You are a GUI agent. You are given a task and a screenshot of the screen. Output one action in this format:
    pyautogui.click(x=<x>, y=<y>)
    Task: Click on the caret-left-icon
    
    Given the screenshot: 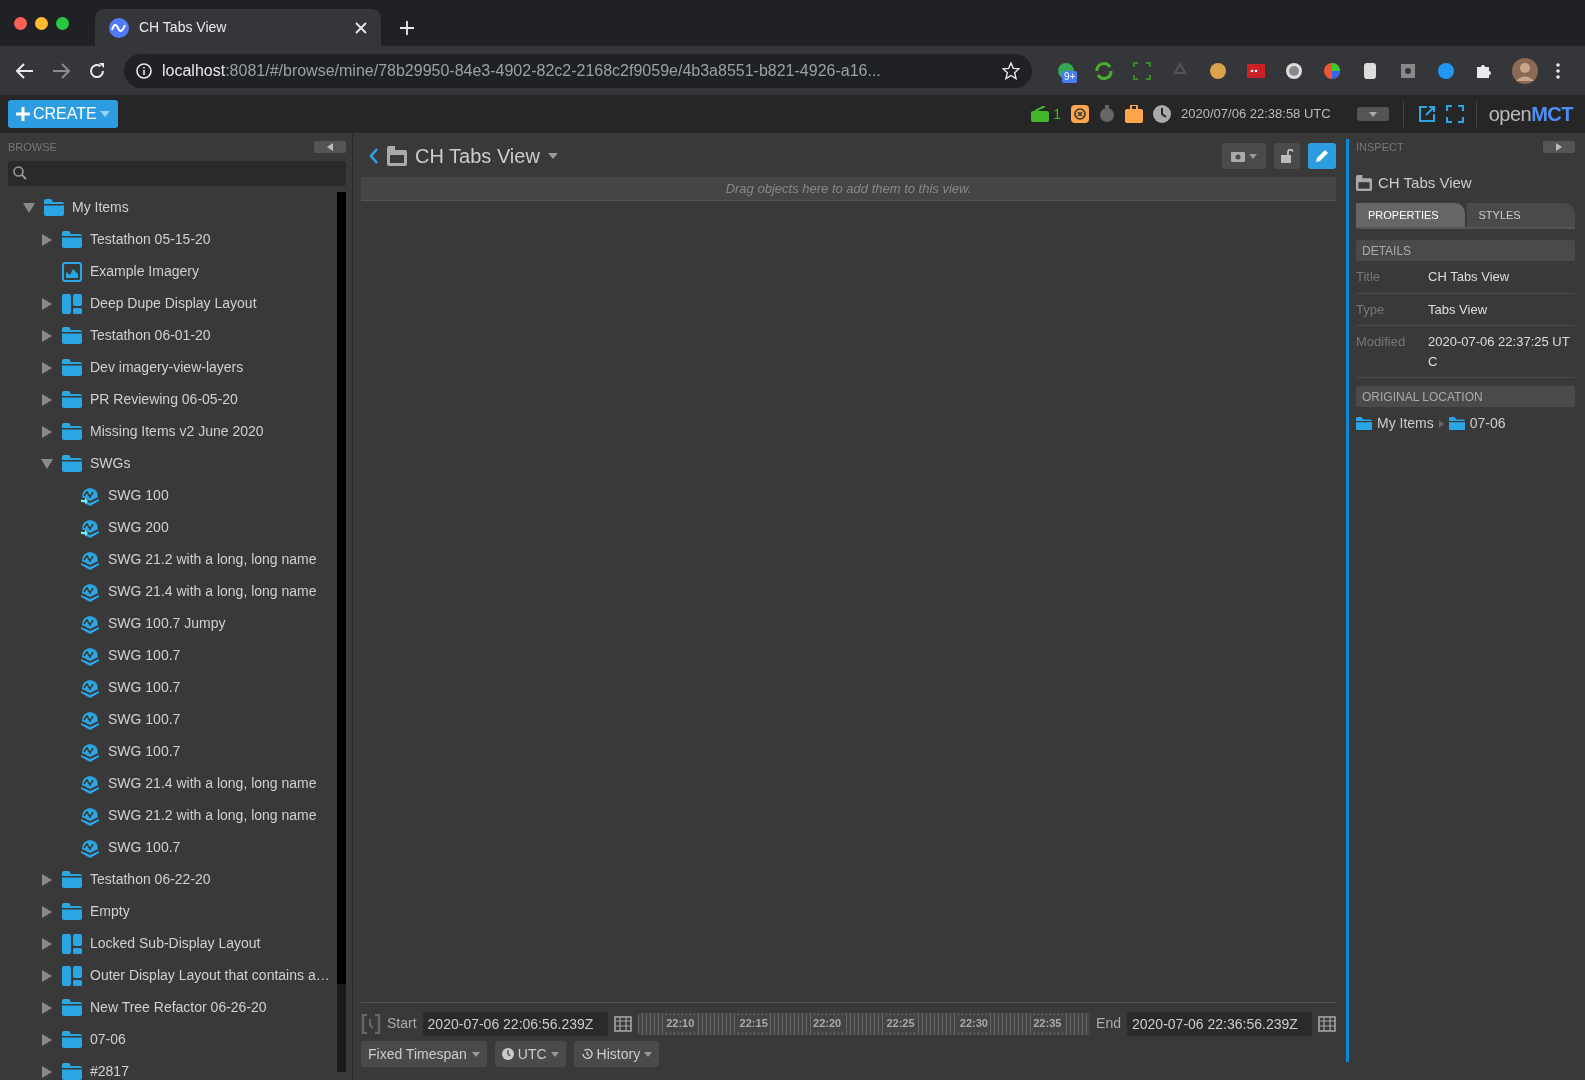 What is the action you would take?
    pyautogui.click(x=330, y=147)
    